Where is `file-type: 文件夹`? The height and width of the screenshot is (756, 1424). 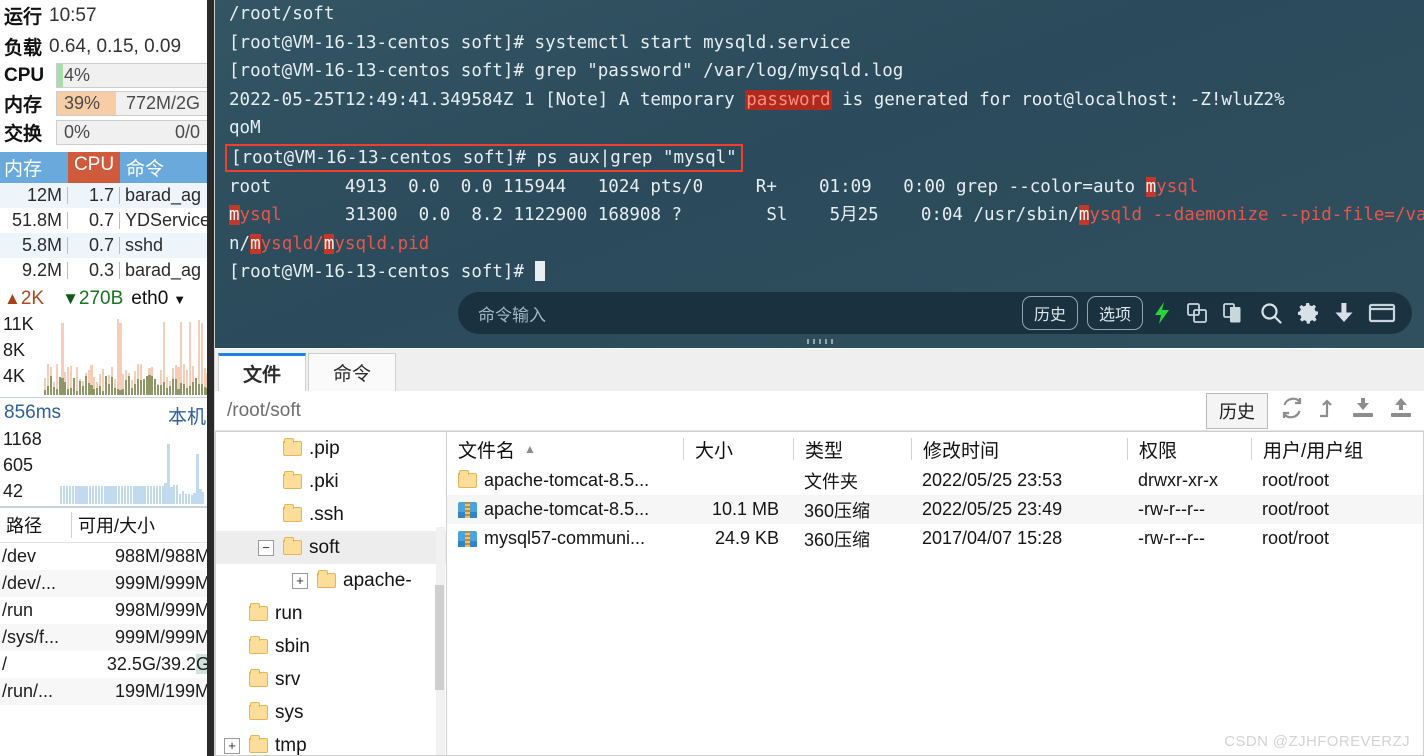
file-type: 文件夹 is located at coordinates (831, 481).